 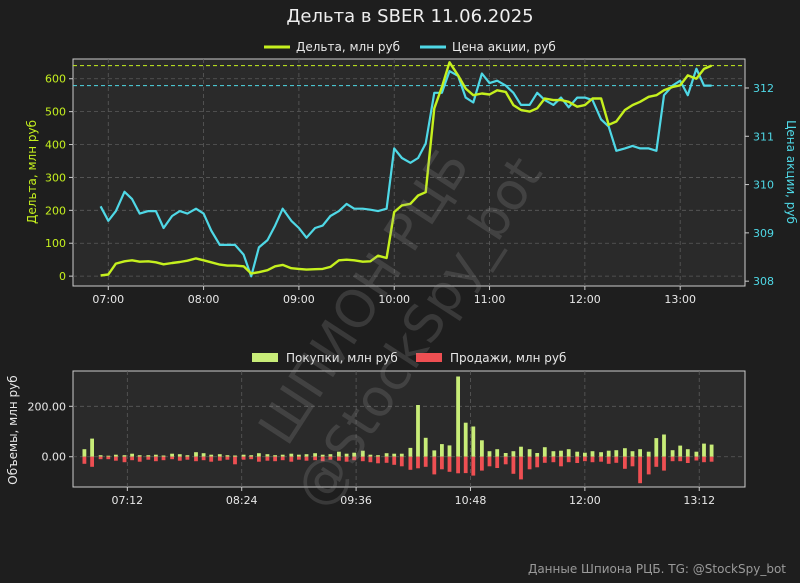 I want to click on bottom-x-tick-label: 13:12, so click(x=699, y=500).